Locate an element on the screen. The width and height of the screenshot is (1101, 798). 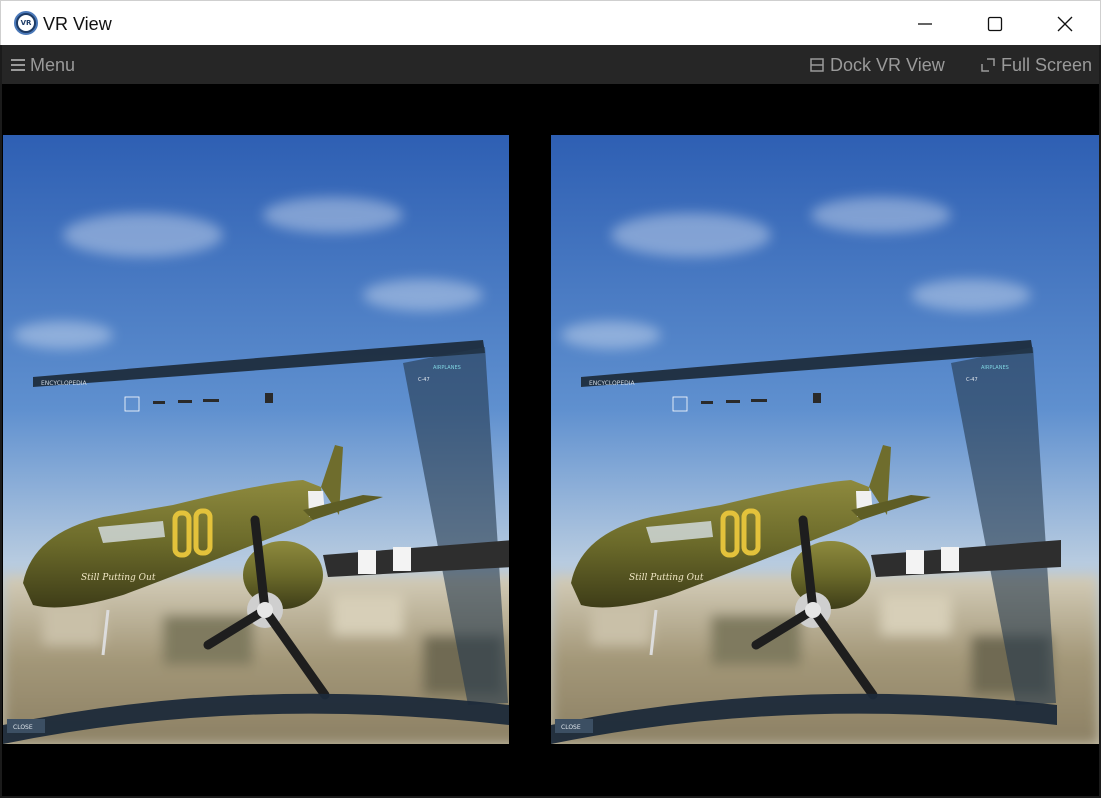
window-titlebar: VR VR View is located at coordinates (550, 22).